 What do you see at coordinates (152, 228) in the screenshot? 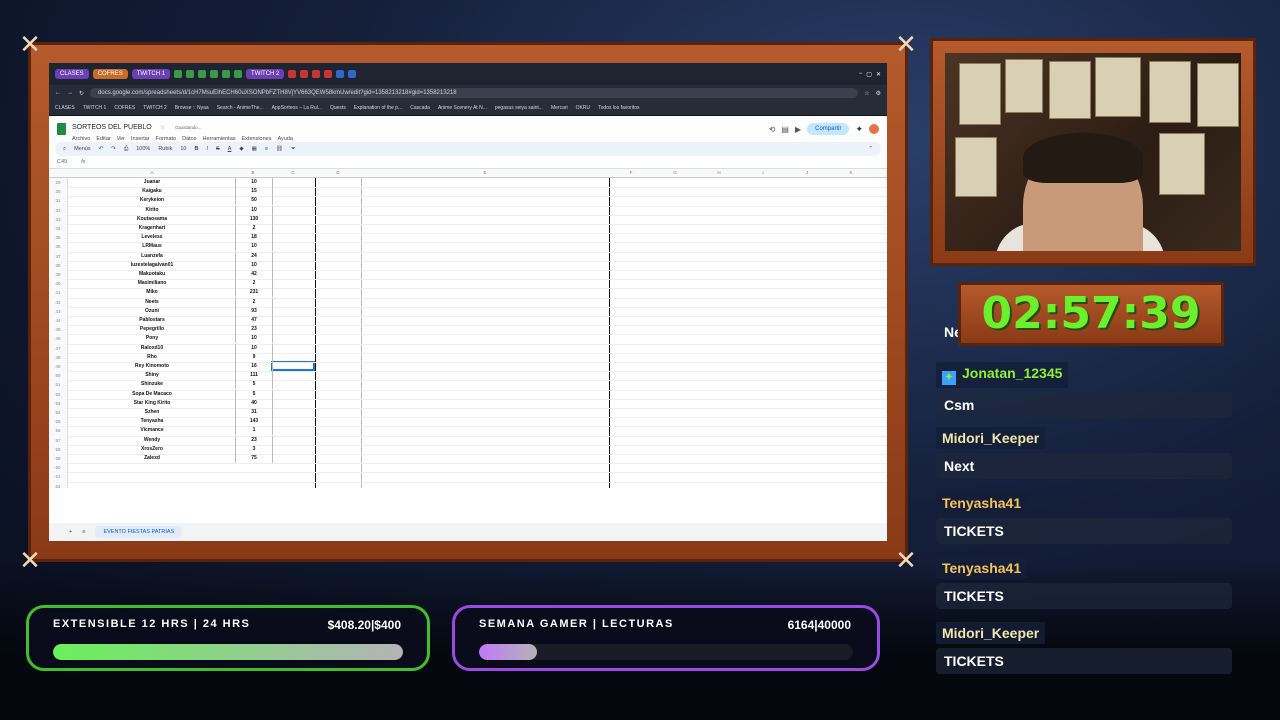
I see `cell-name: Kragenhart` at bounding box center [152, 228].